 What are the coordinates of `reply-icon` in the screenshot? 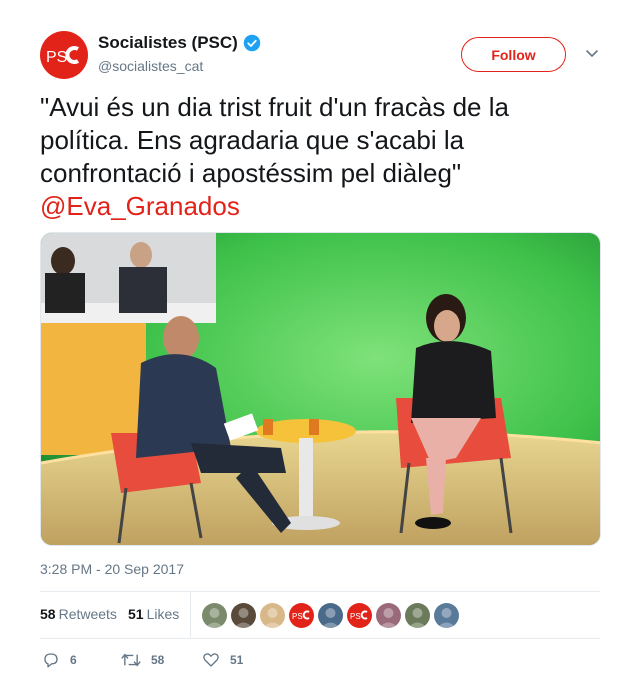 It's located at (51, 660).